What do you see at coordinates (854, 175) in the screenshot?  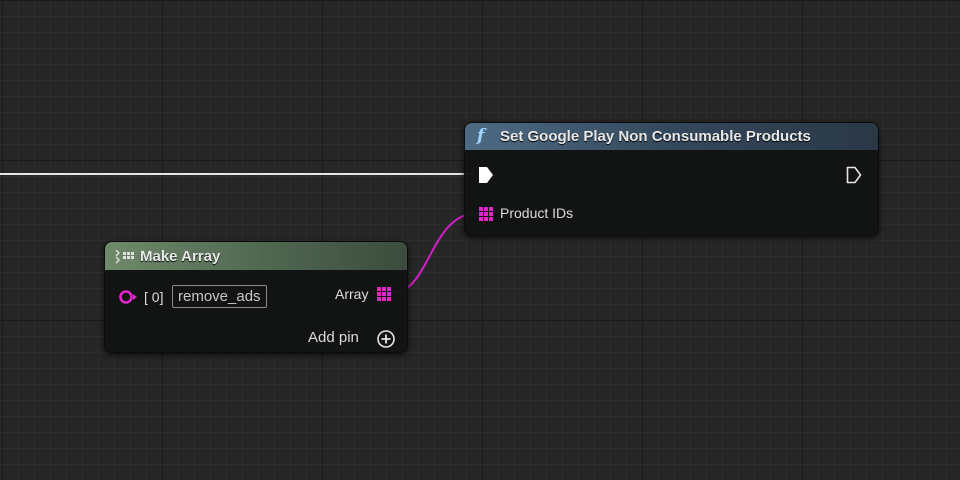 I see `exec-pin-out-icon` at bounding box center [854, 175].